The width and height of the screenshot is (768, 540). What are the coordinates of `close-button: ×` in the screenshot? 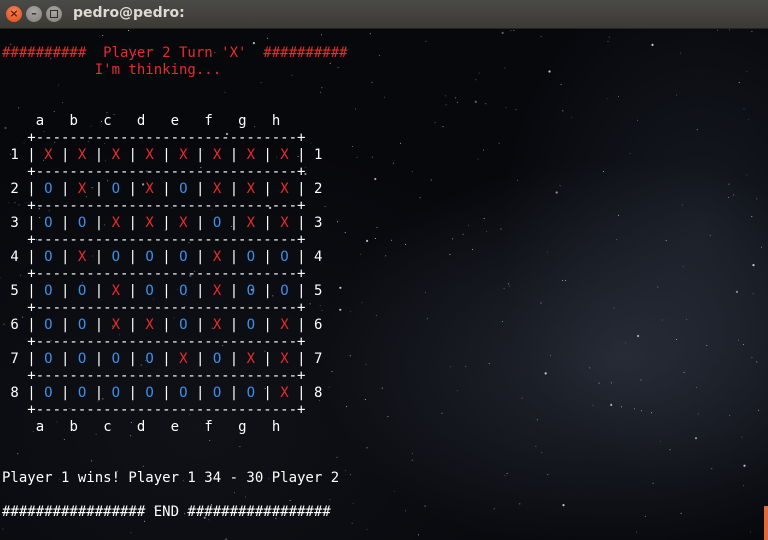 It's located at (14, 14).